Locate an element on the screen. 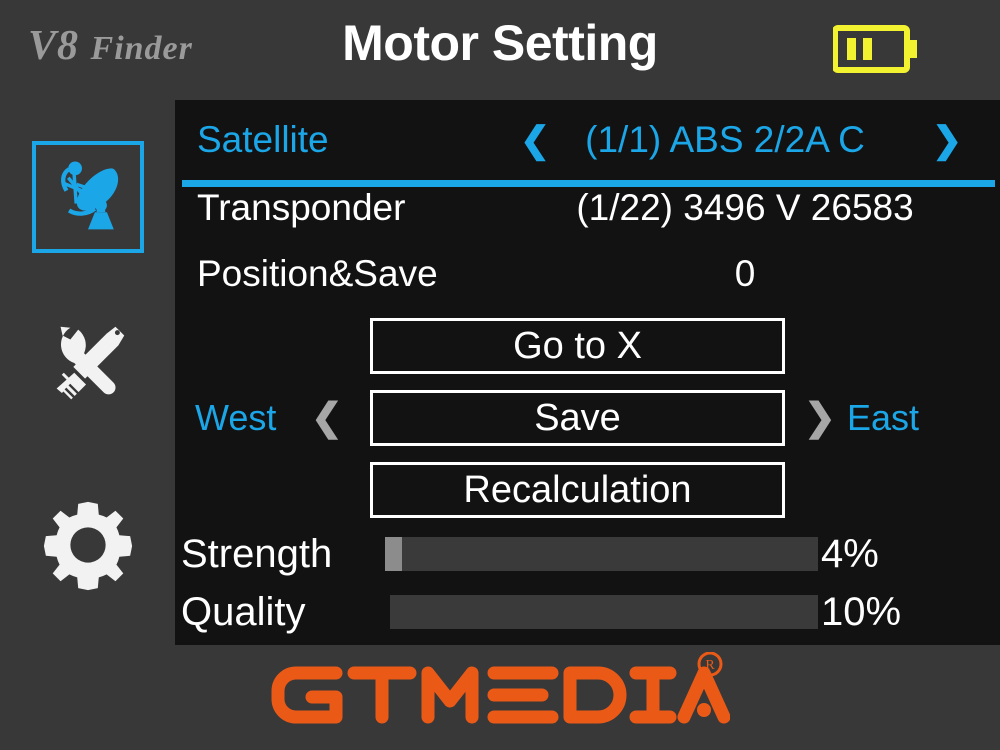 This screenshot has width=1000, height=750. signal-quality-meter: Quality 10% is located at coordinates (587, 612).